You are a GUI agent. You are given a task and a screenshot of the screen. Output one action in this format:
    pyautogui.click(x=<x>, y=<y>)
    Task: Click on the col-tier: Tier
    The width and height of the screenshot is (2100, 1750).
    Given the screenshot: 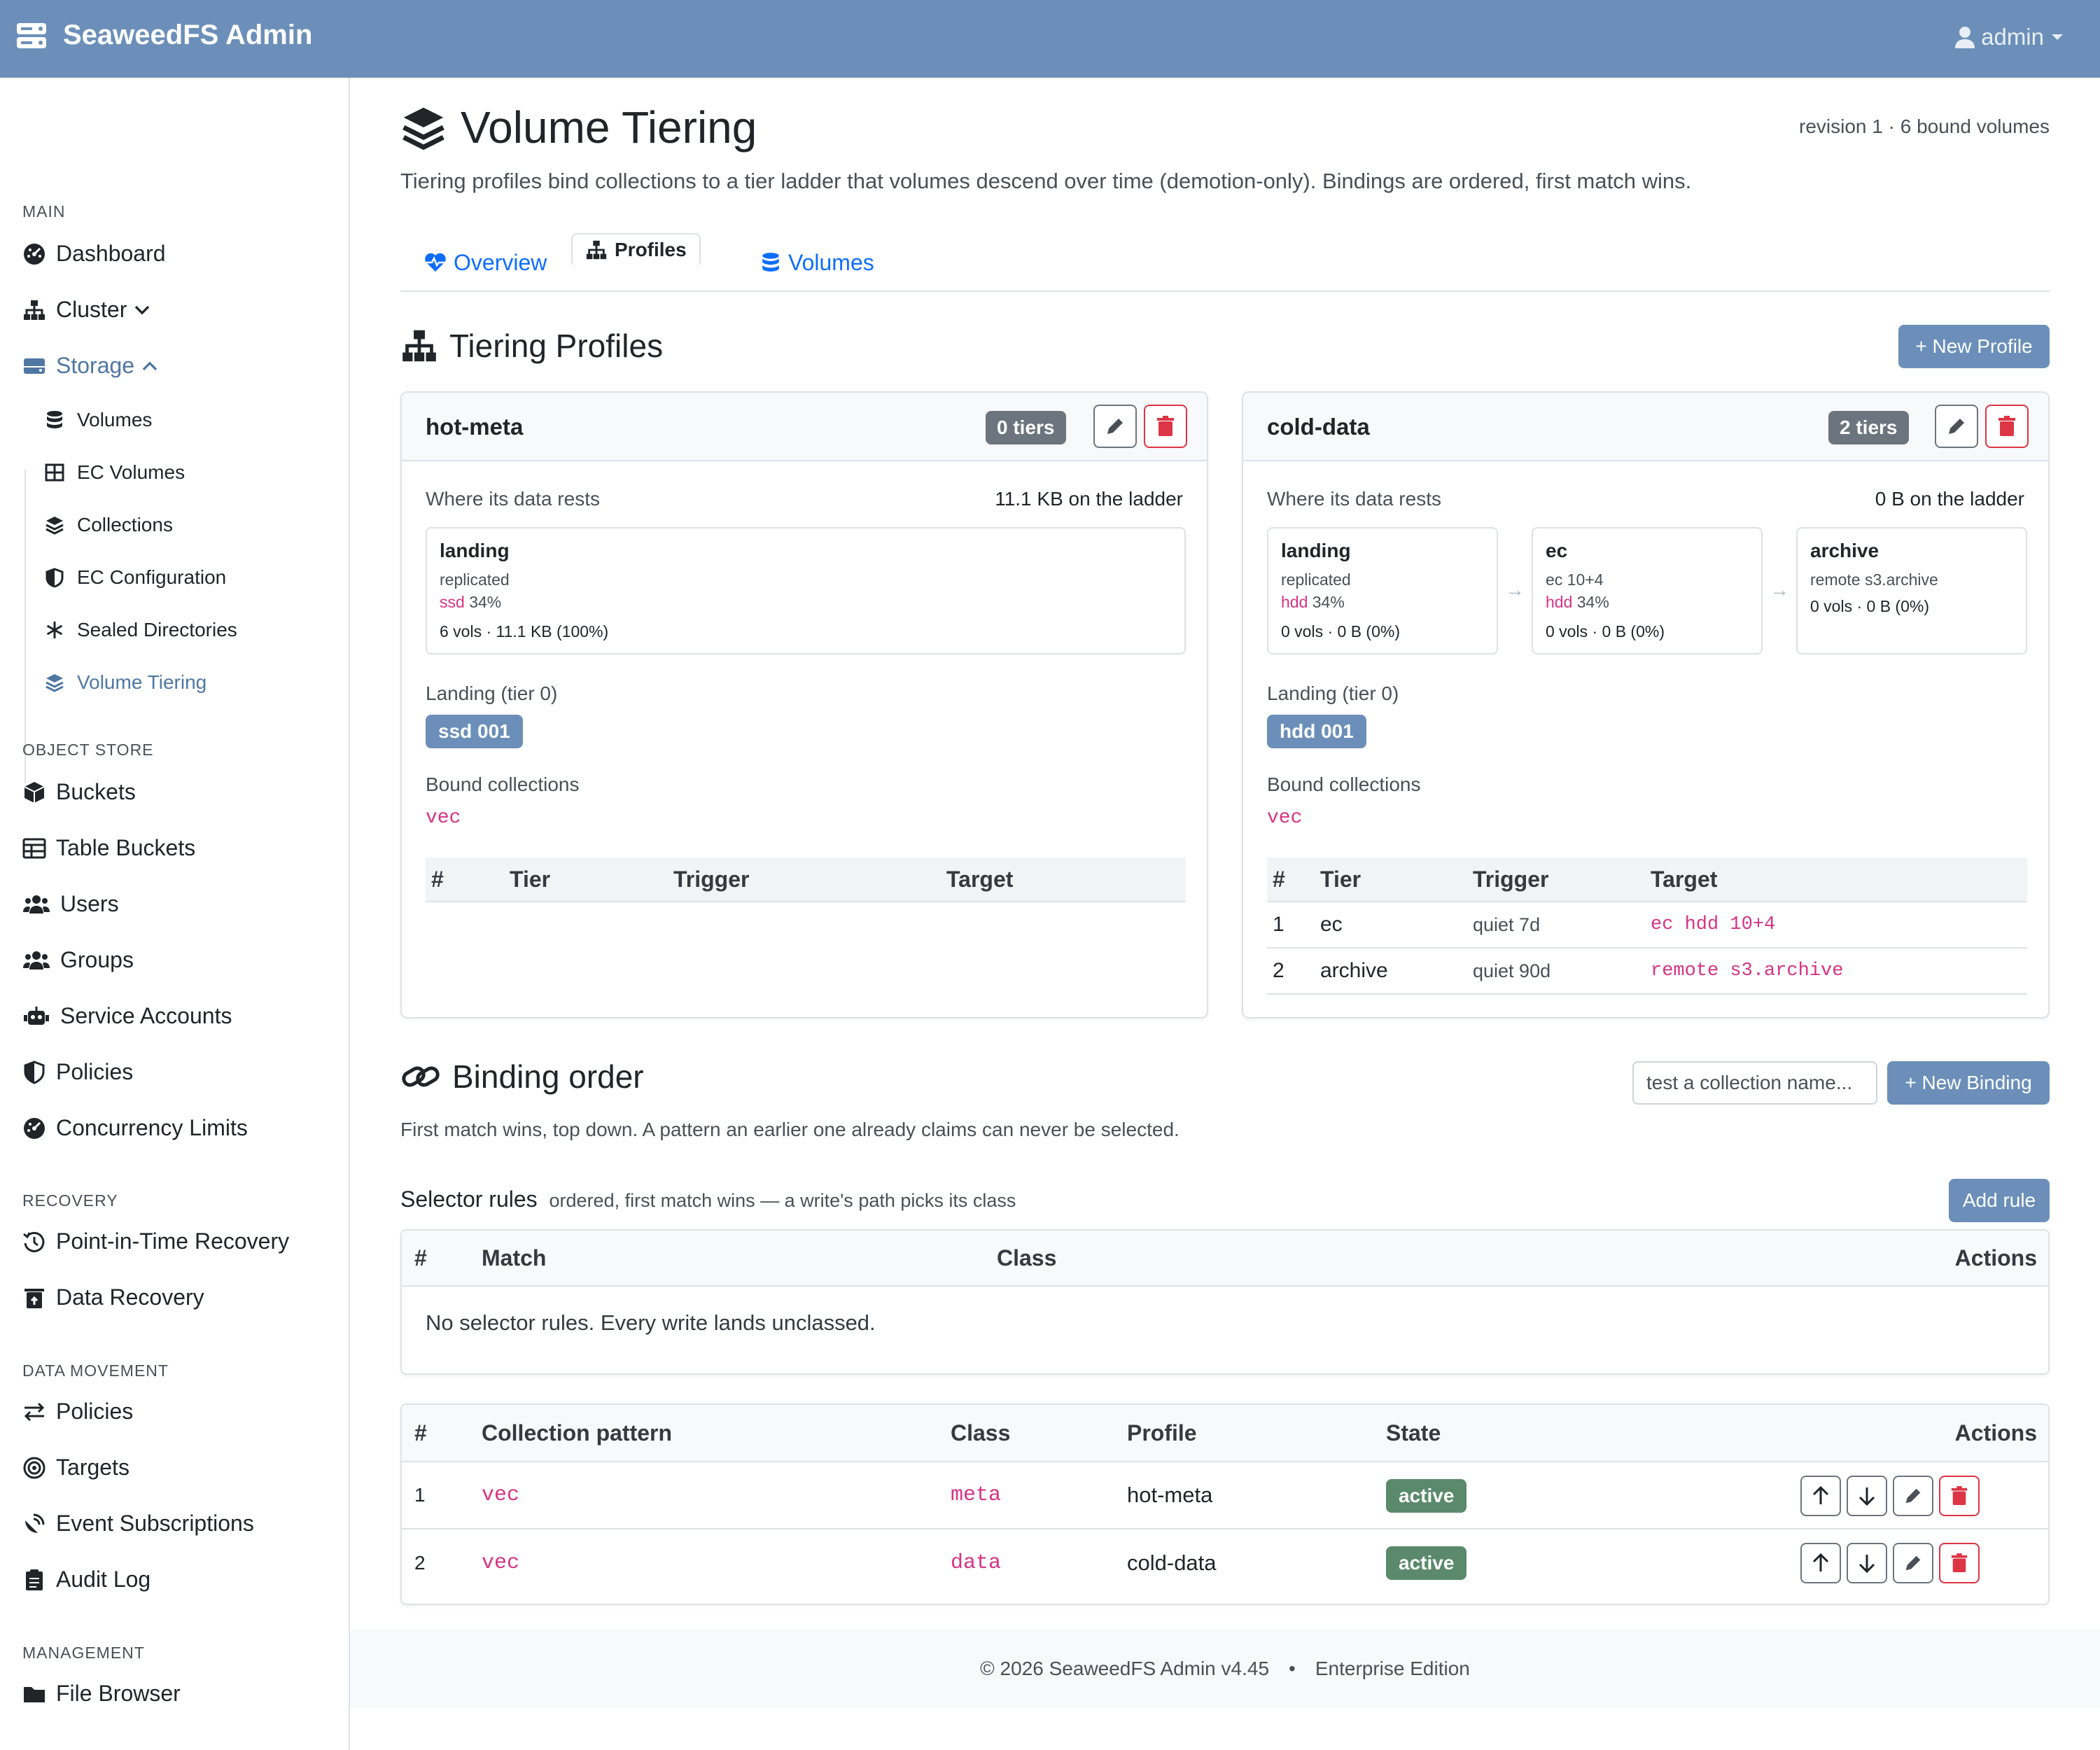 What is the action you would take?
    pyautogui.click(x=1341, y=879)
    